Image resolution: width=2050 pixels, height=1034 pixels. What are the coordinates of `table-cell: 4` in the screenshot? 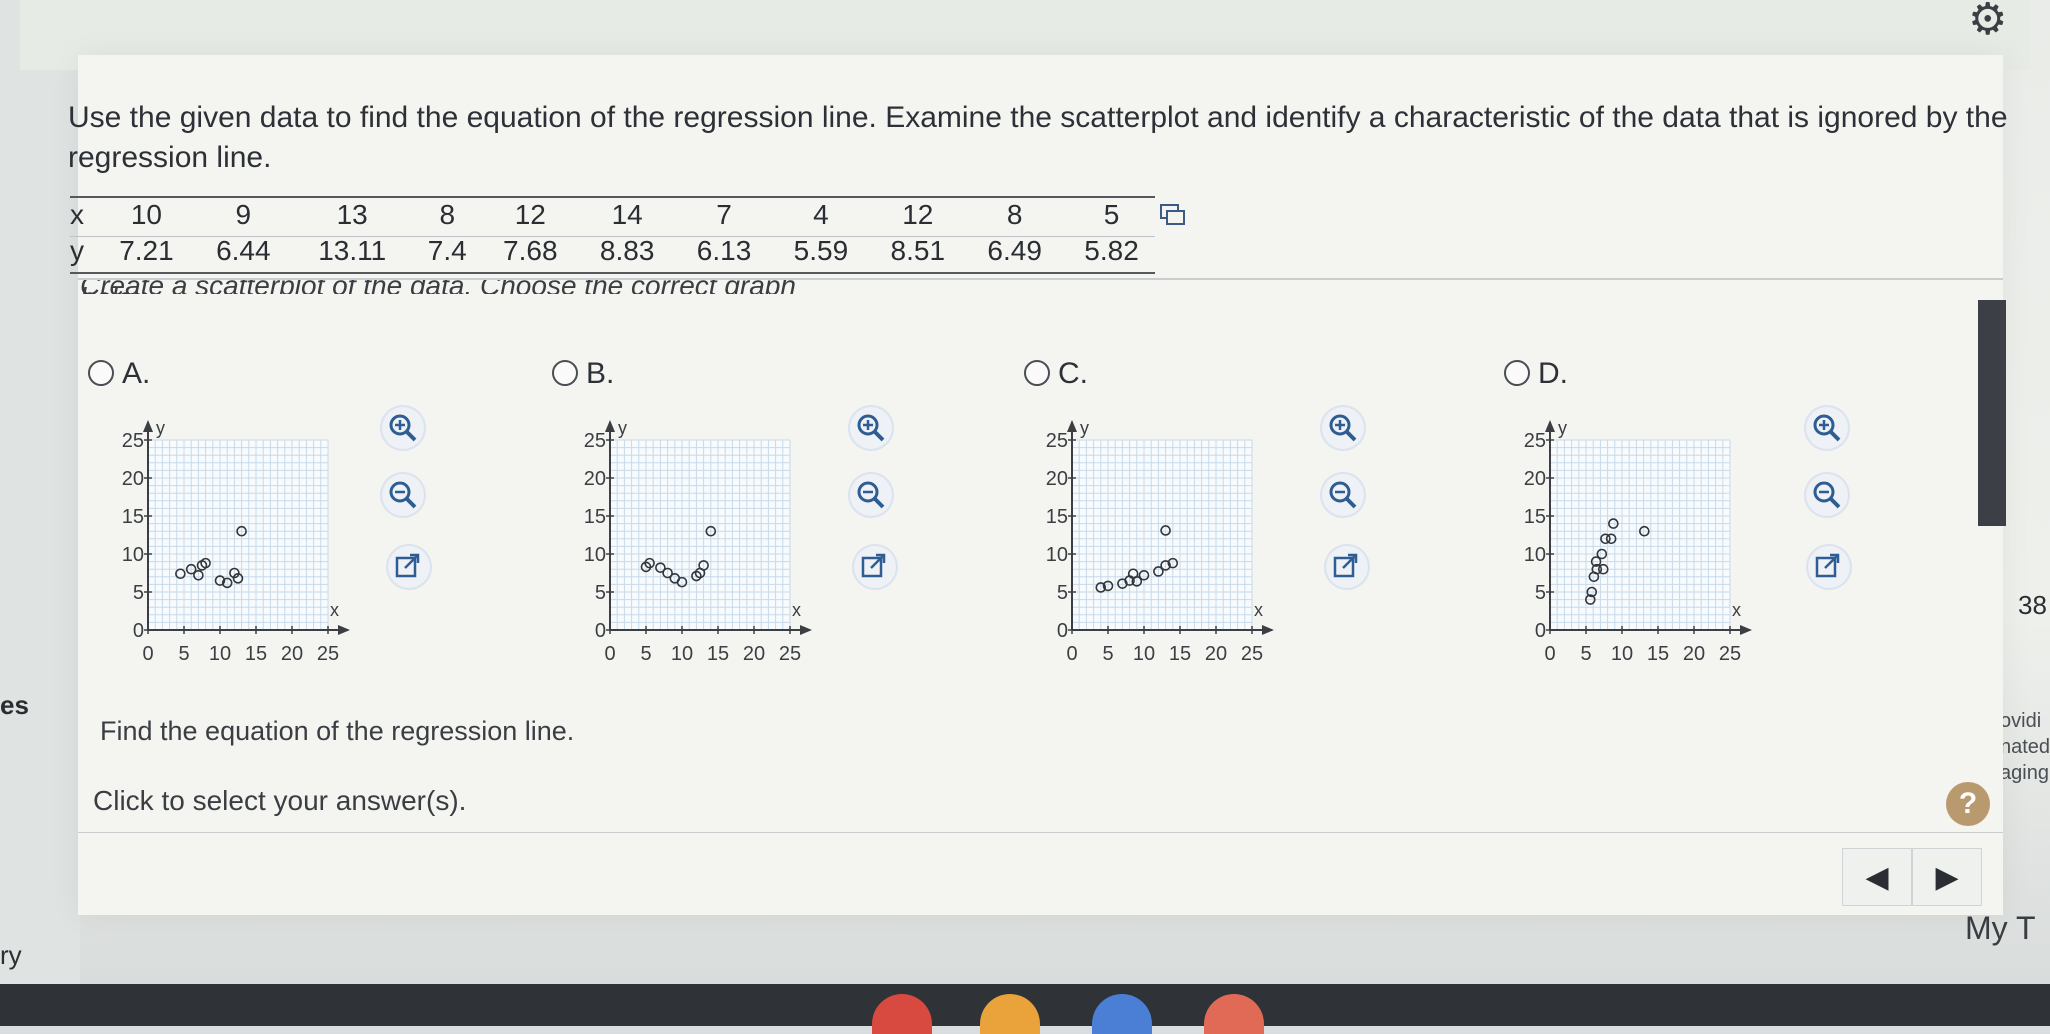 It's located at (821, 214).